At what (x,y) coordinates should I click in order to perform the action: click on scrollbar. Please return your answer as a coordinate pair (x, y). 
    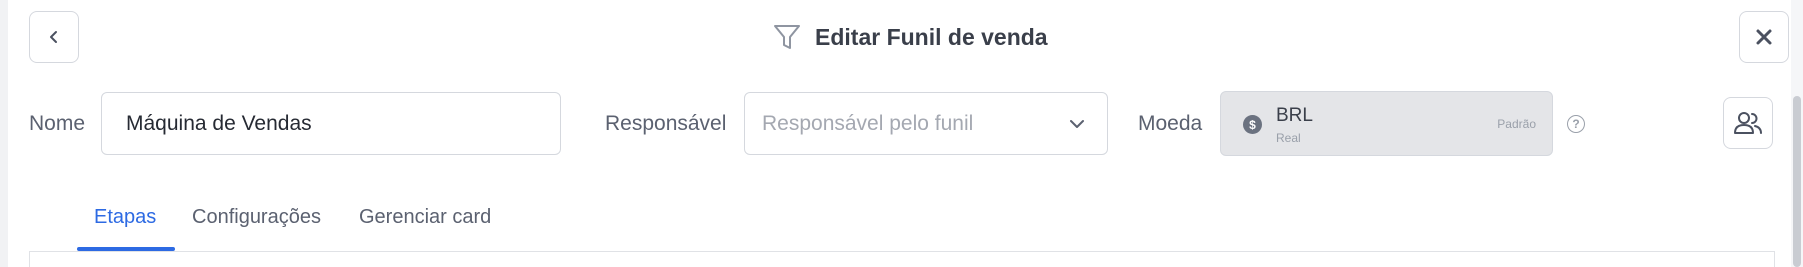
    Looking at the image, I should click on (1797, 133).